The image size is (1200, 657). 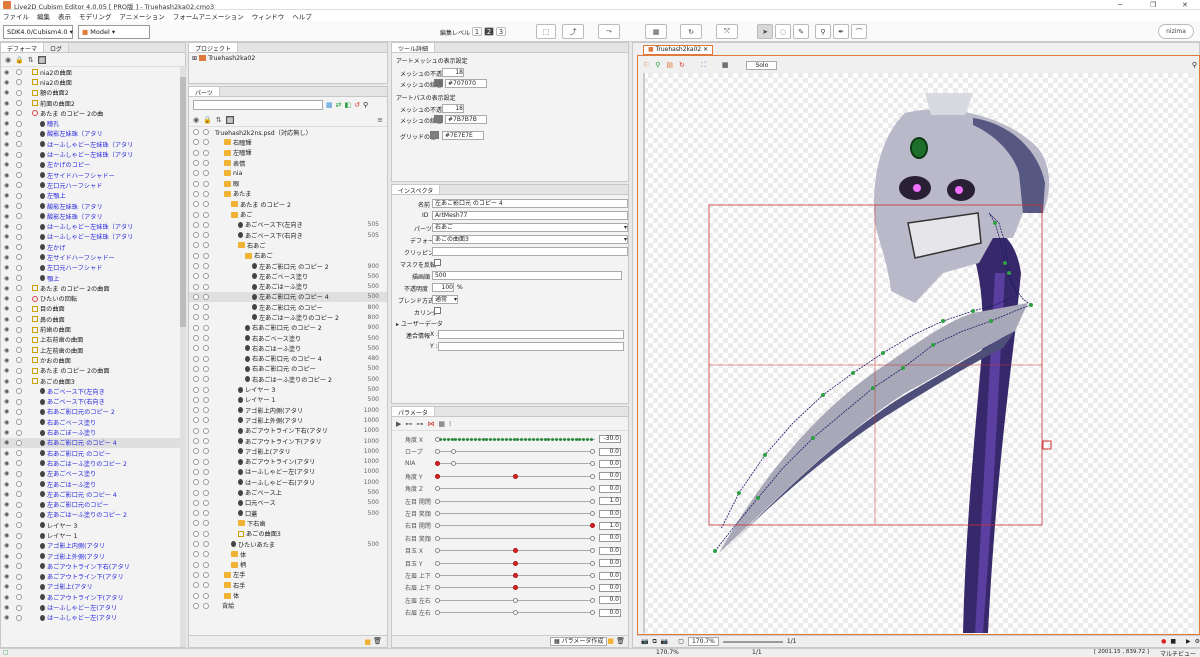 What do you see at coordinates (509, 538) in the screenshot?
I see `parameter-row: 右目 笑顔 0.0` at bounding box center [509, 538].